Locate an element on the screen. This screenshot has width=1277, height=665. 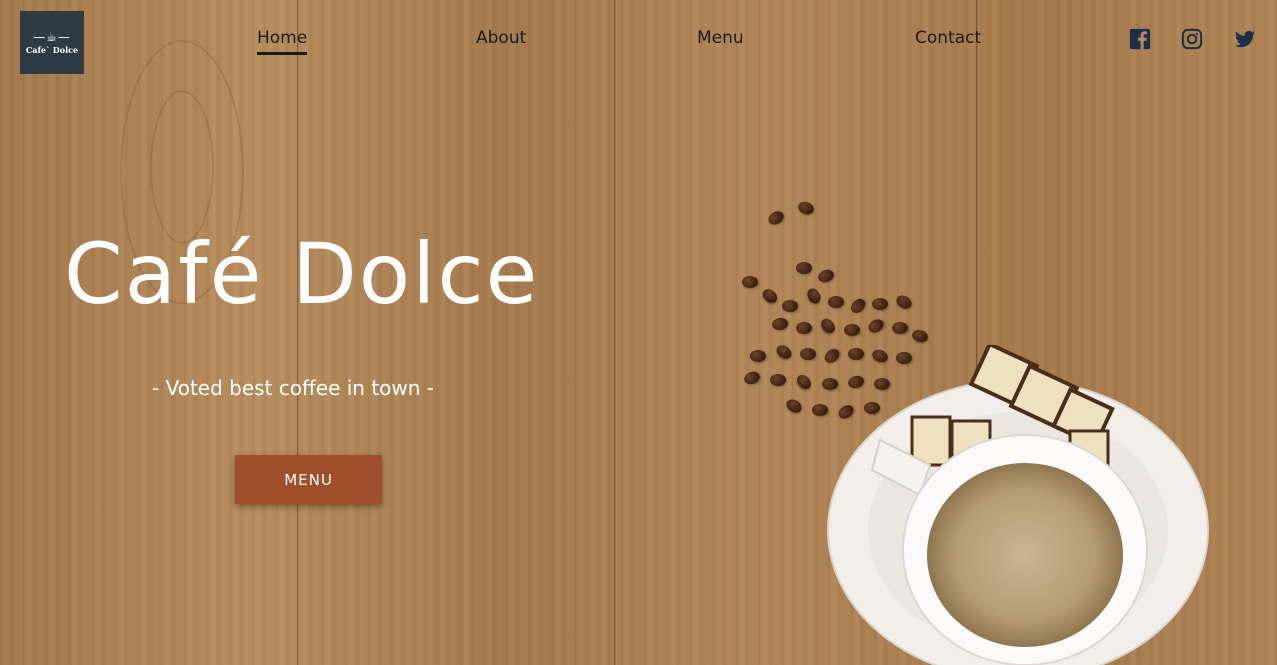
cup-icon: —☕— is located at coordinates (52, 36).